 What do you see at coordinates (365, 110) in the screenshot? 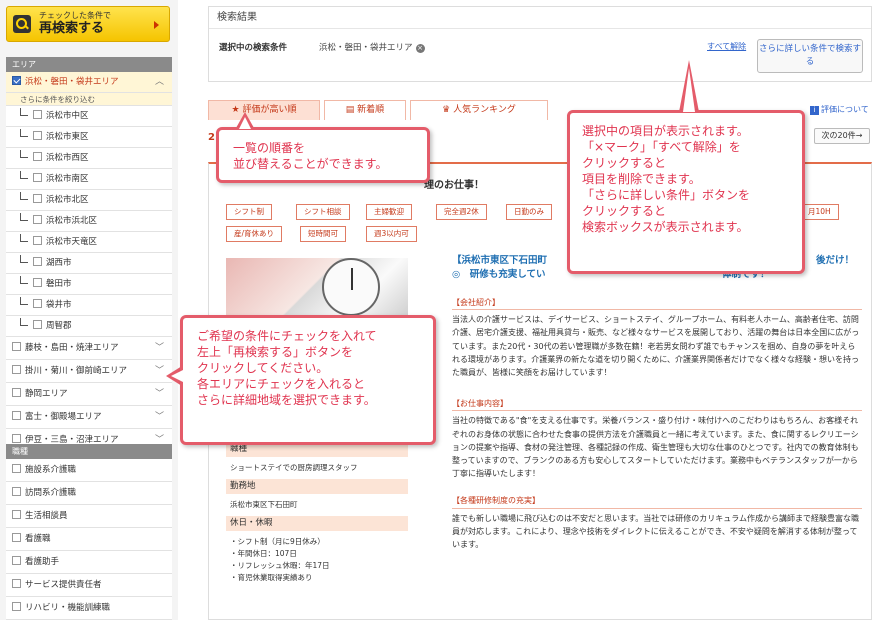
I see `tab-newest: ▤ 新着順` at bounding box center [365, 110].